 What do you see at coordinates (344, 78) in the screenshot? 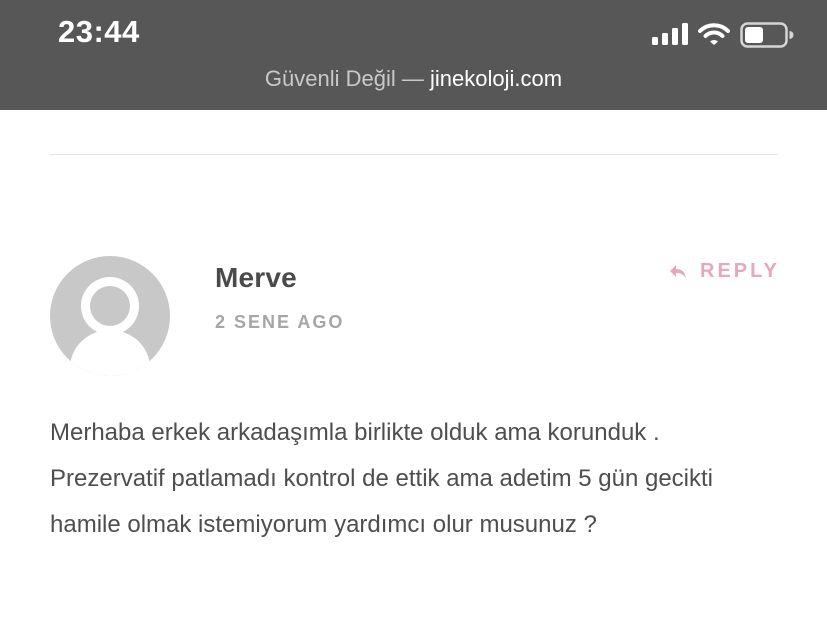
I see `security-label: Güvenli Değil —` at bounding box center [344, 78].